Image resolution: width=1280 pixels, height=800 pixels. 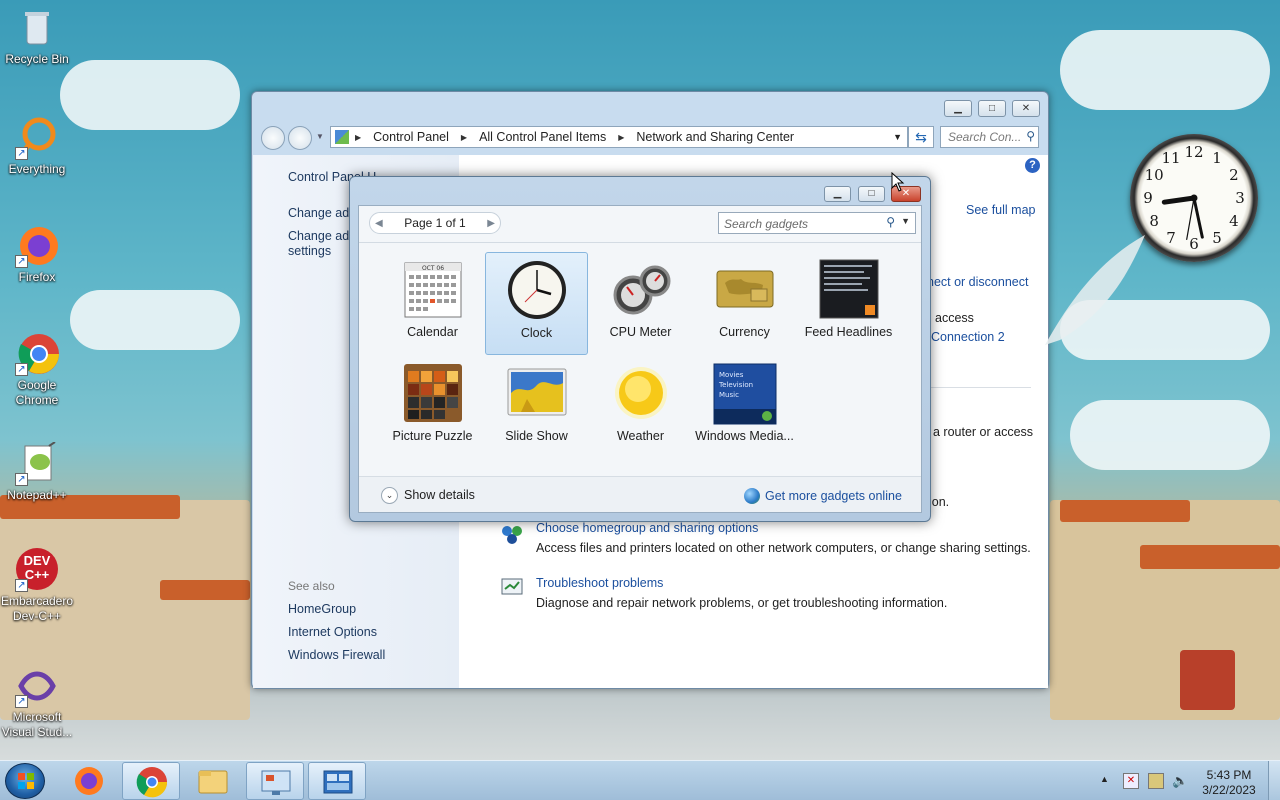 I want to click on windows-logo-icon, so click(x=26, y=781).